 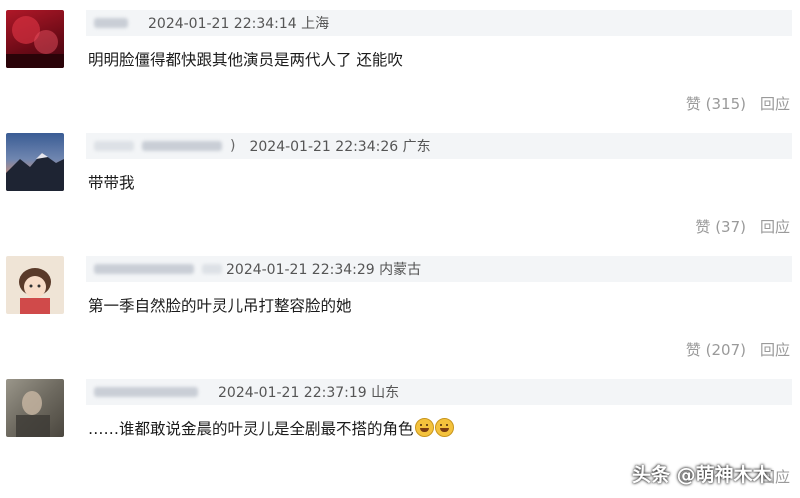 What do you see at coordinates (725, 104) in the screenshot?
I see `like-count: (315)` at bounding box center [725, 104].